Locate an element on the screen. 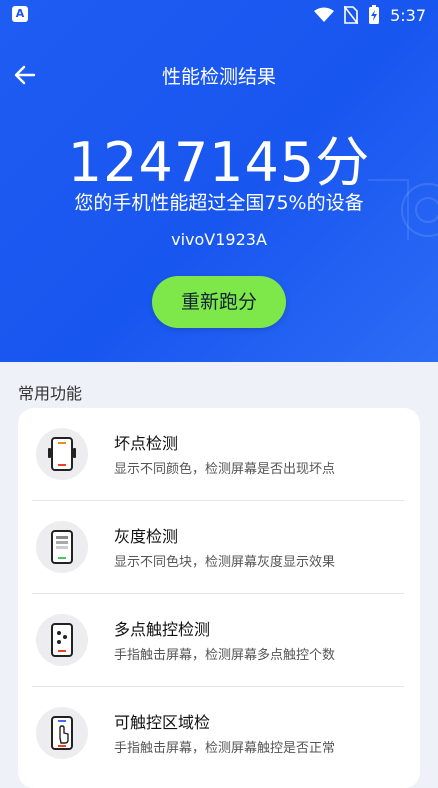 This screenshot has width=438, height=788. feature-title: 坏点检测 is located at coordinates (146, 443).